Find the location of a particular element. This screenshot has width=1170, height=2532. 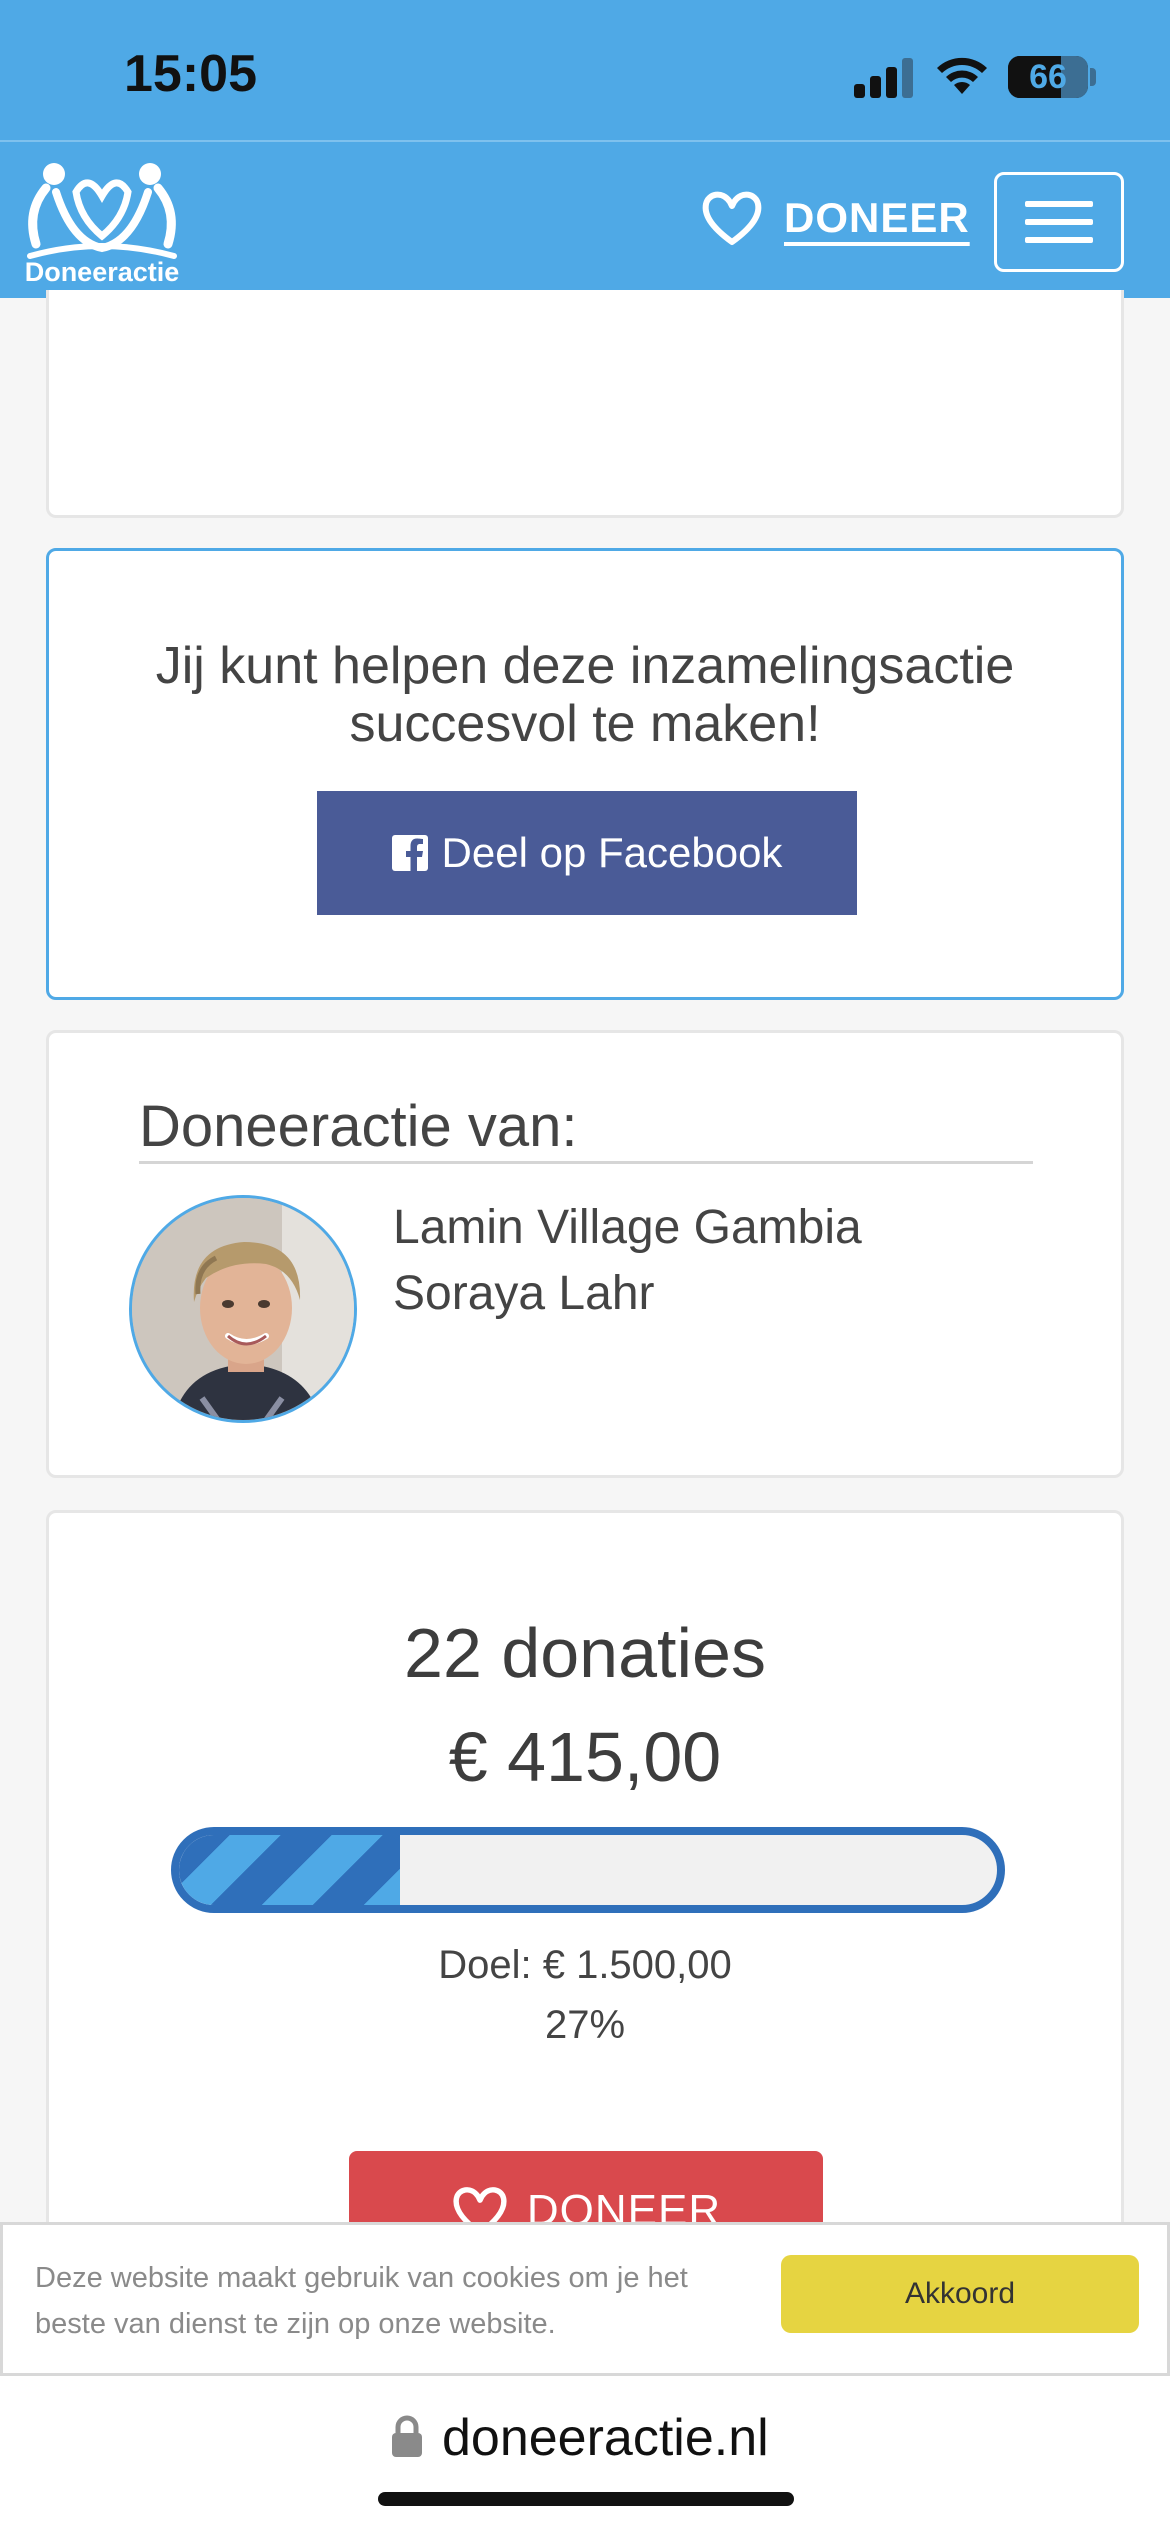

doneeractie-logo: Doneeractie is located at coordinates (102, 222).